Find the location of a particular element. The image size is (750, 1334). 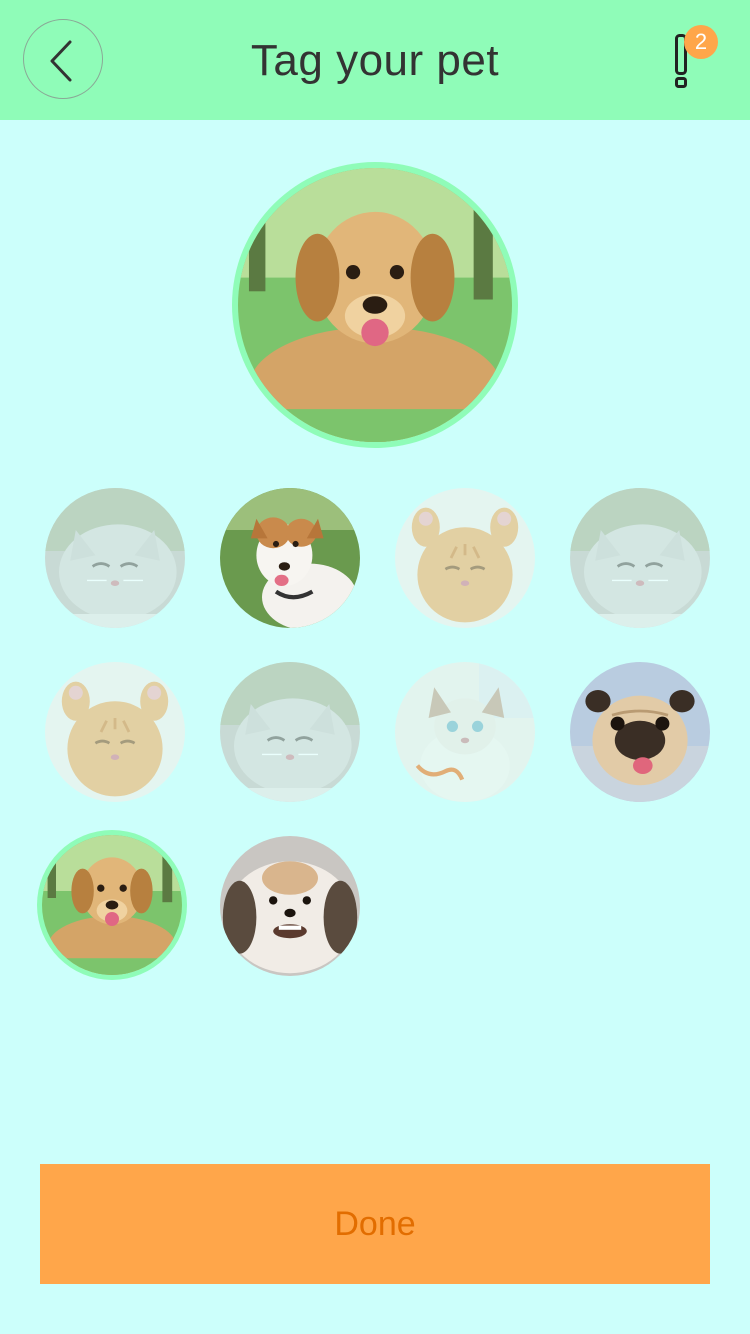

selected-pet-avatar is located at coordinates (375, 305).